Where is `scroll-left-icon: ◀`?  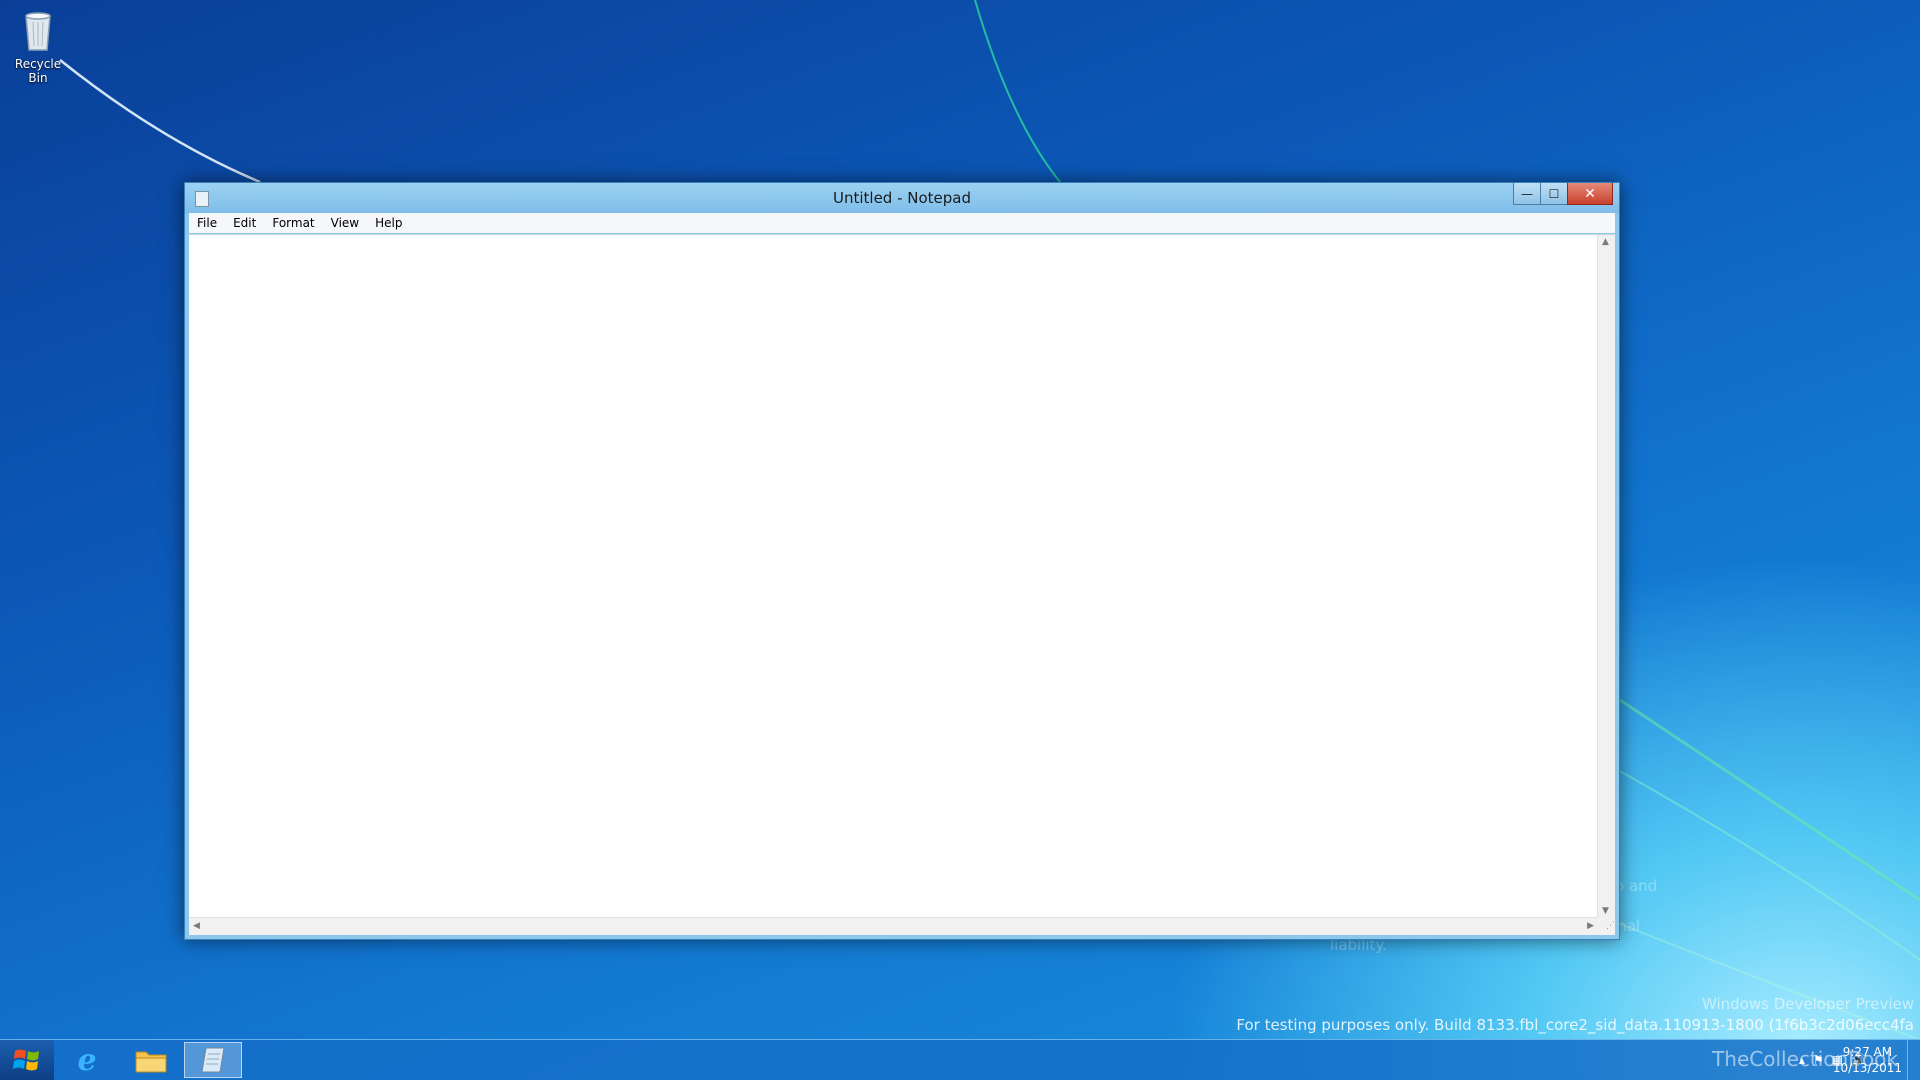
scroll-left-icon: ◀ is located at coordinates (196, 926).